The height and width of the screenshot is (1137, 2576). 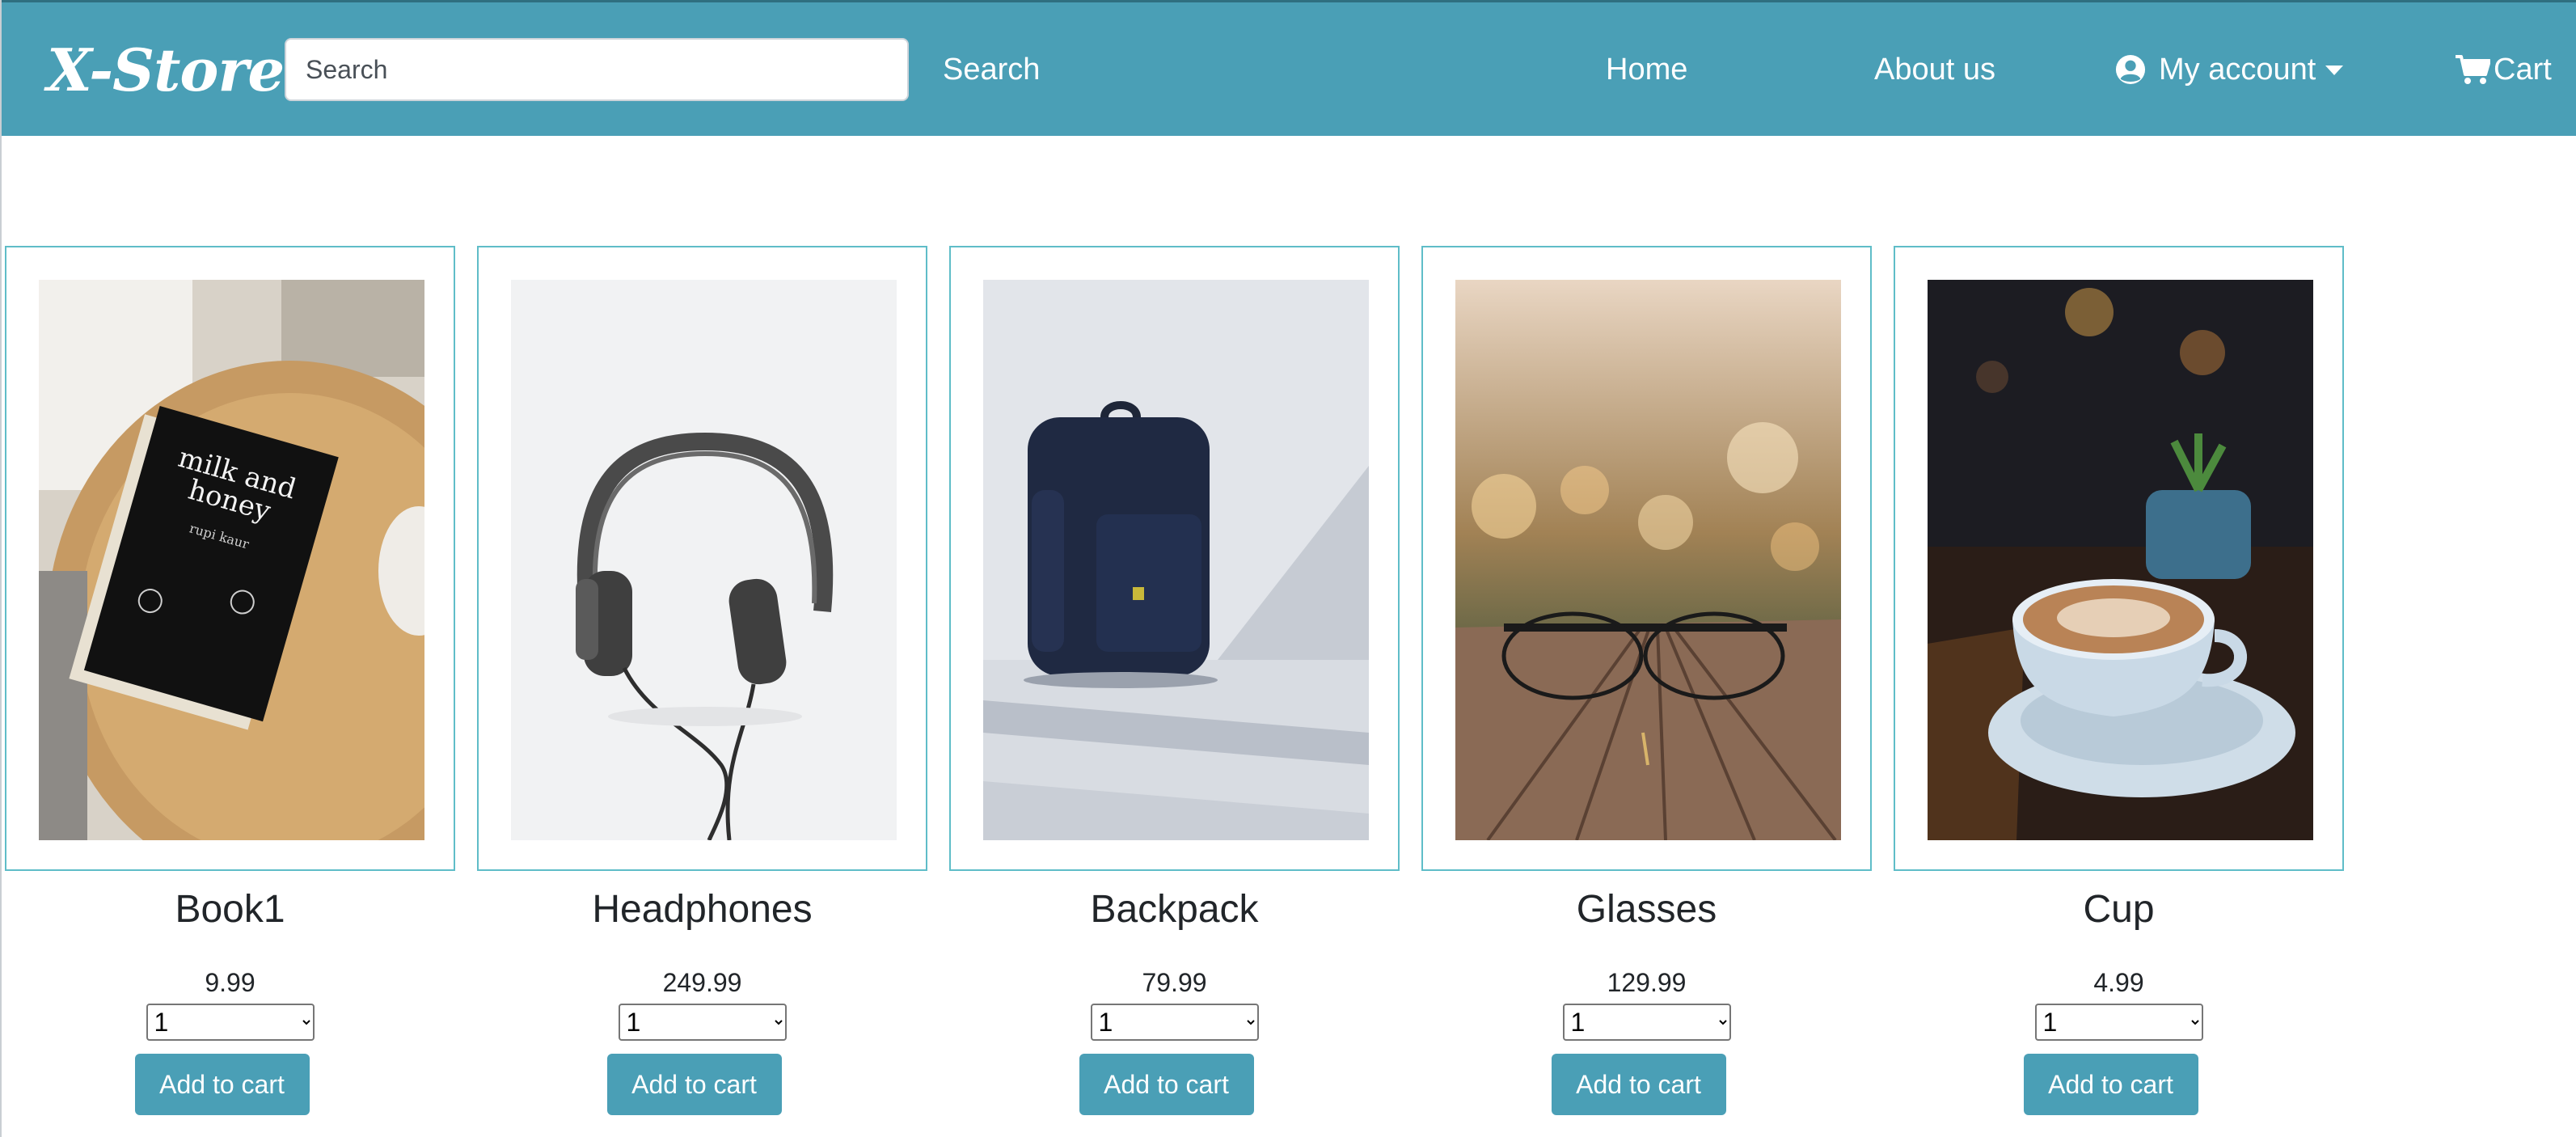 I want to click on nav-account-dropdown: My account, so click(x=2229, y=69).